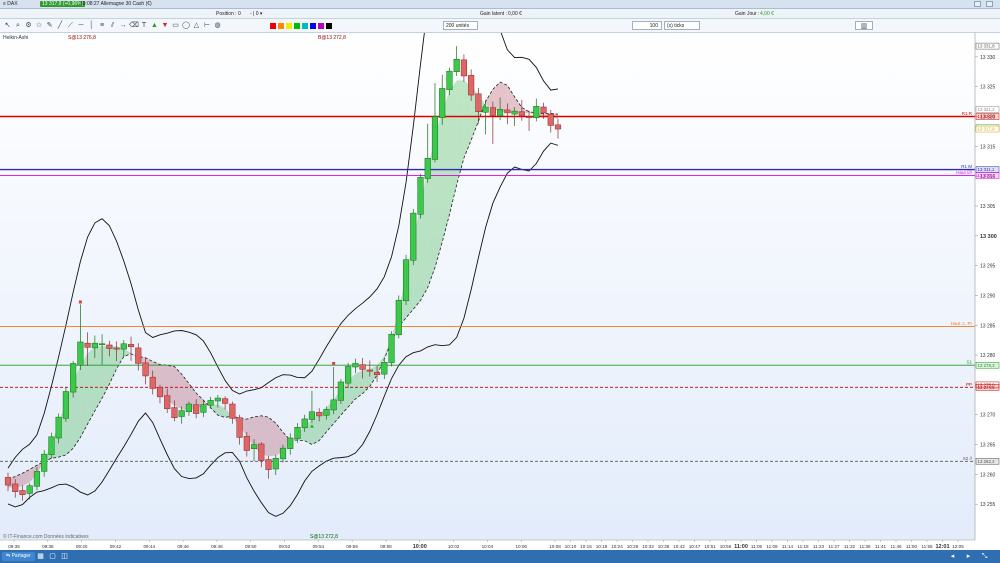 The width and height of the screenshot is (1000, 563). What do you see at coordinates (460, 25) in the screenshot?
I see `units-select: 200 unités` at bounding box center [460, 25].